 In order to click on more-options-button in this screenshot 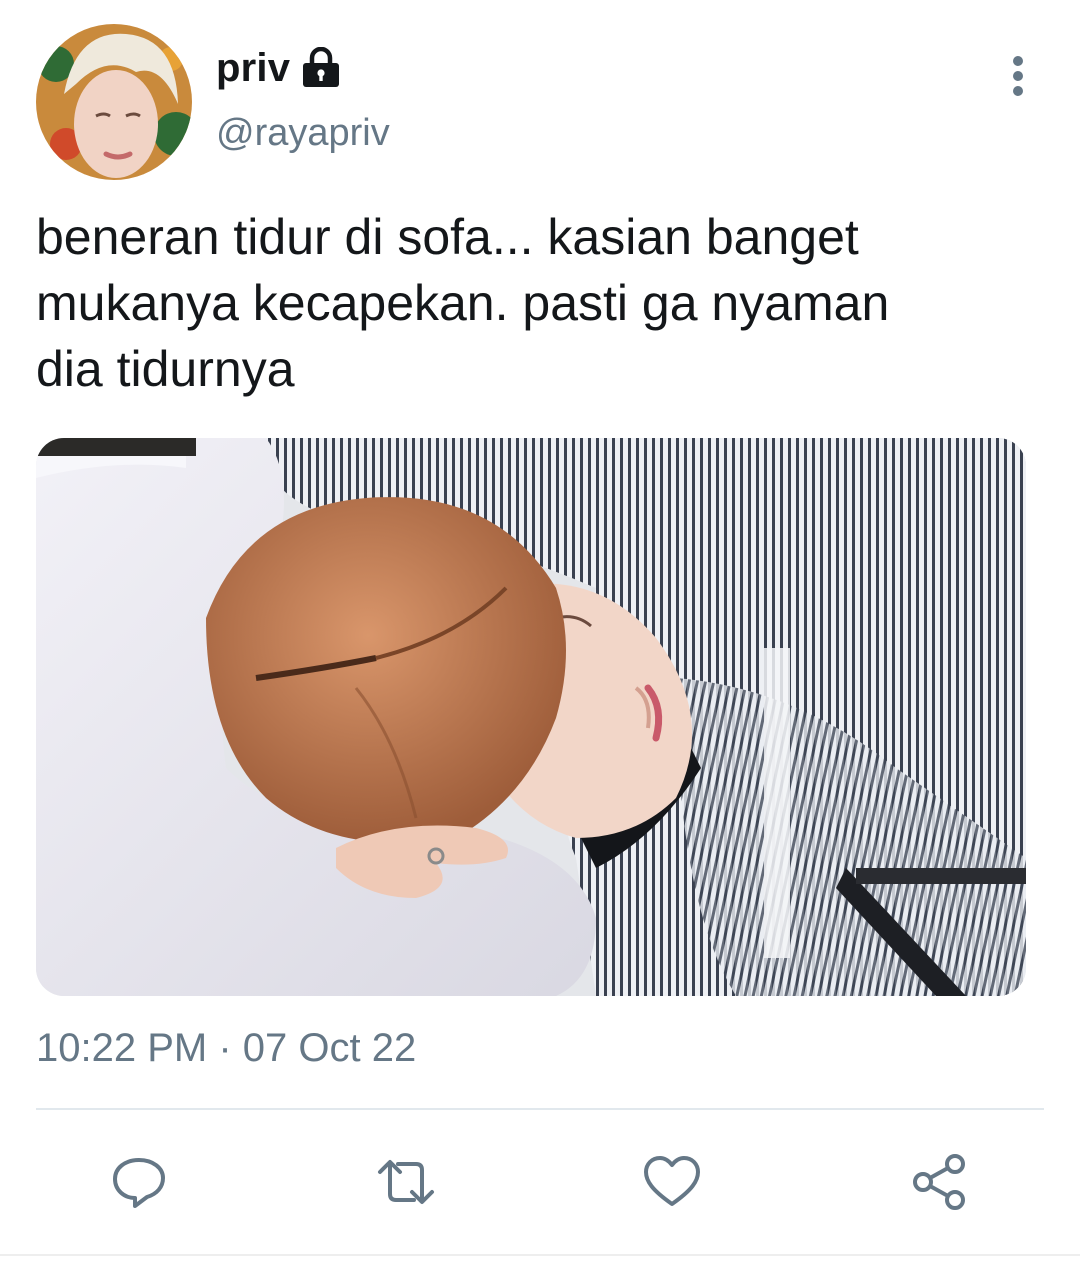, I will do `click(1018, 76)`.